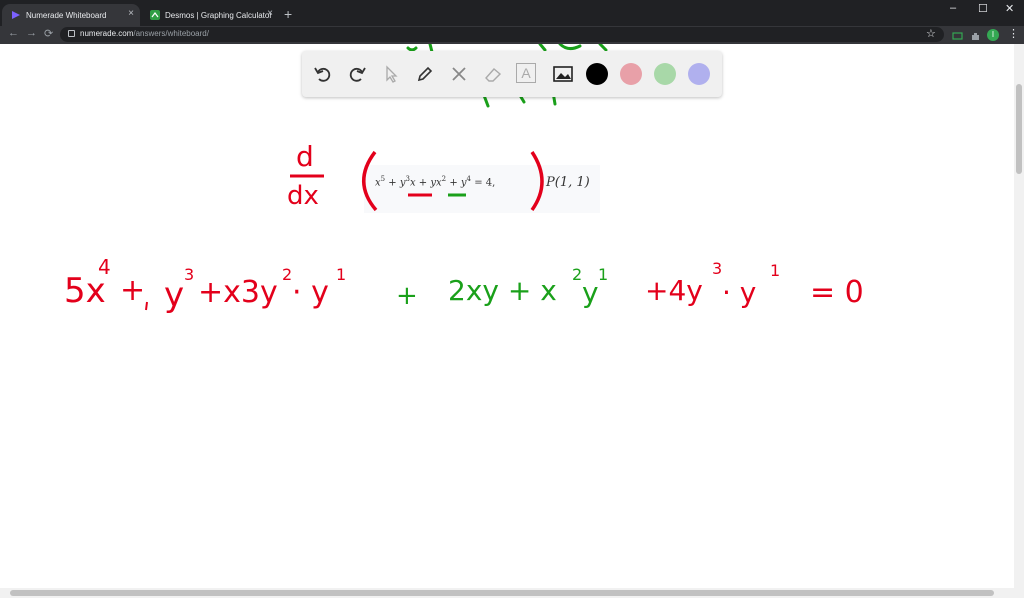  What do you see at coordinates (391, 74) in the screenshot?
I see `pointer-icon` at bounding box center [391, 74].